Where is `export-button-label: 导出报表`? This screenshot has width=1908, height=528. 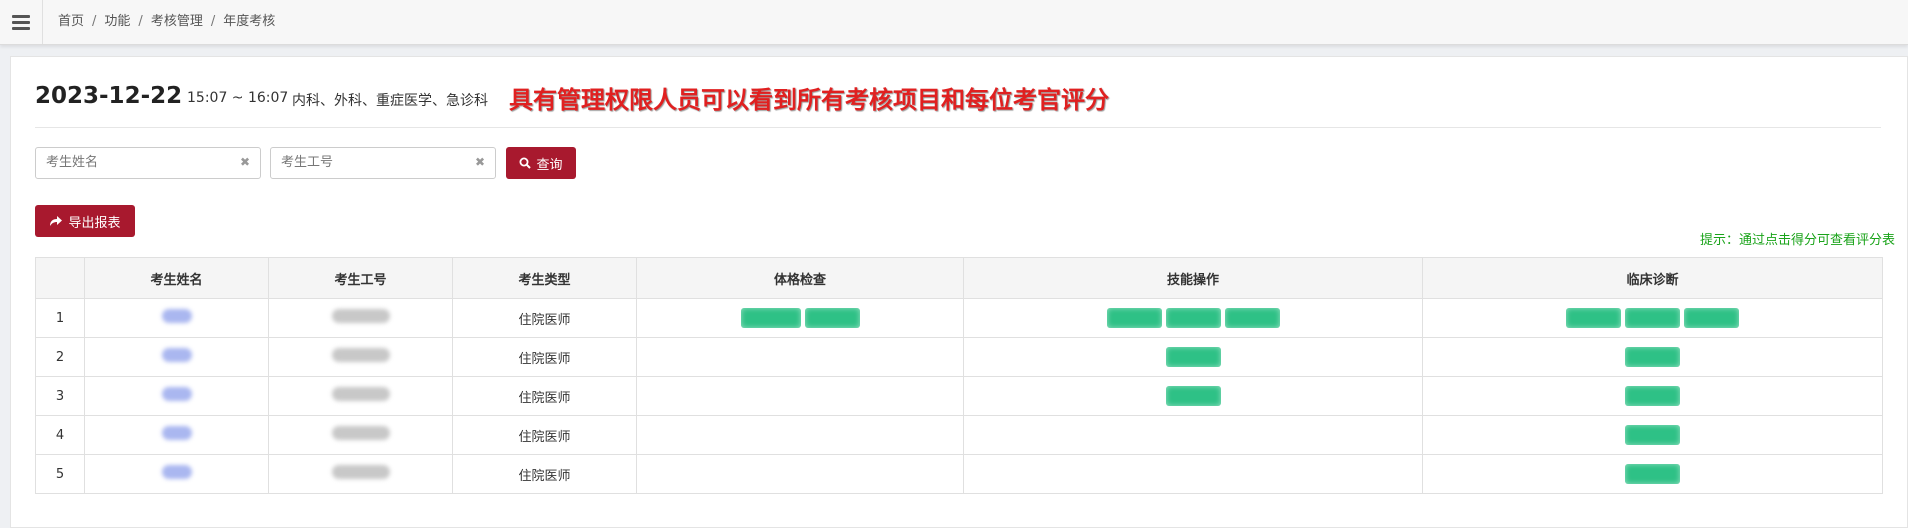 export-button-label: 导出报表 is located at coordinates (94, 223).